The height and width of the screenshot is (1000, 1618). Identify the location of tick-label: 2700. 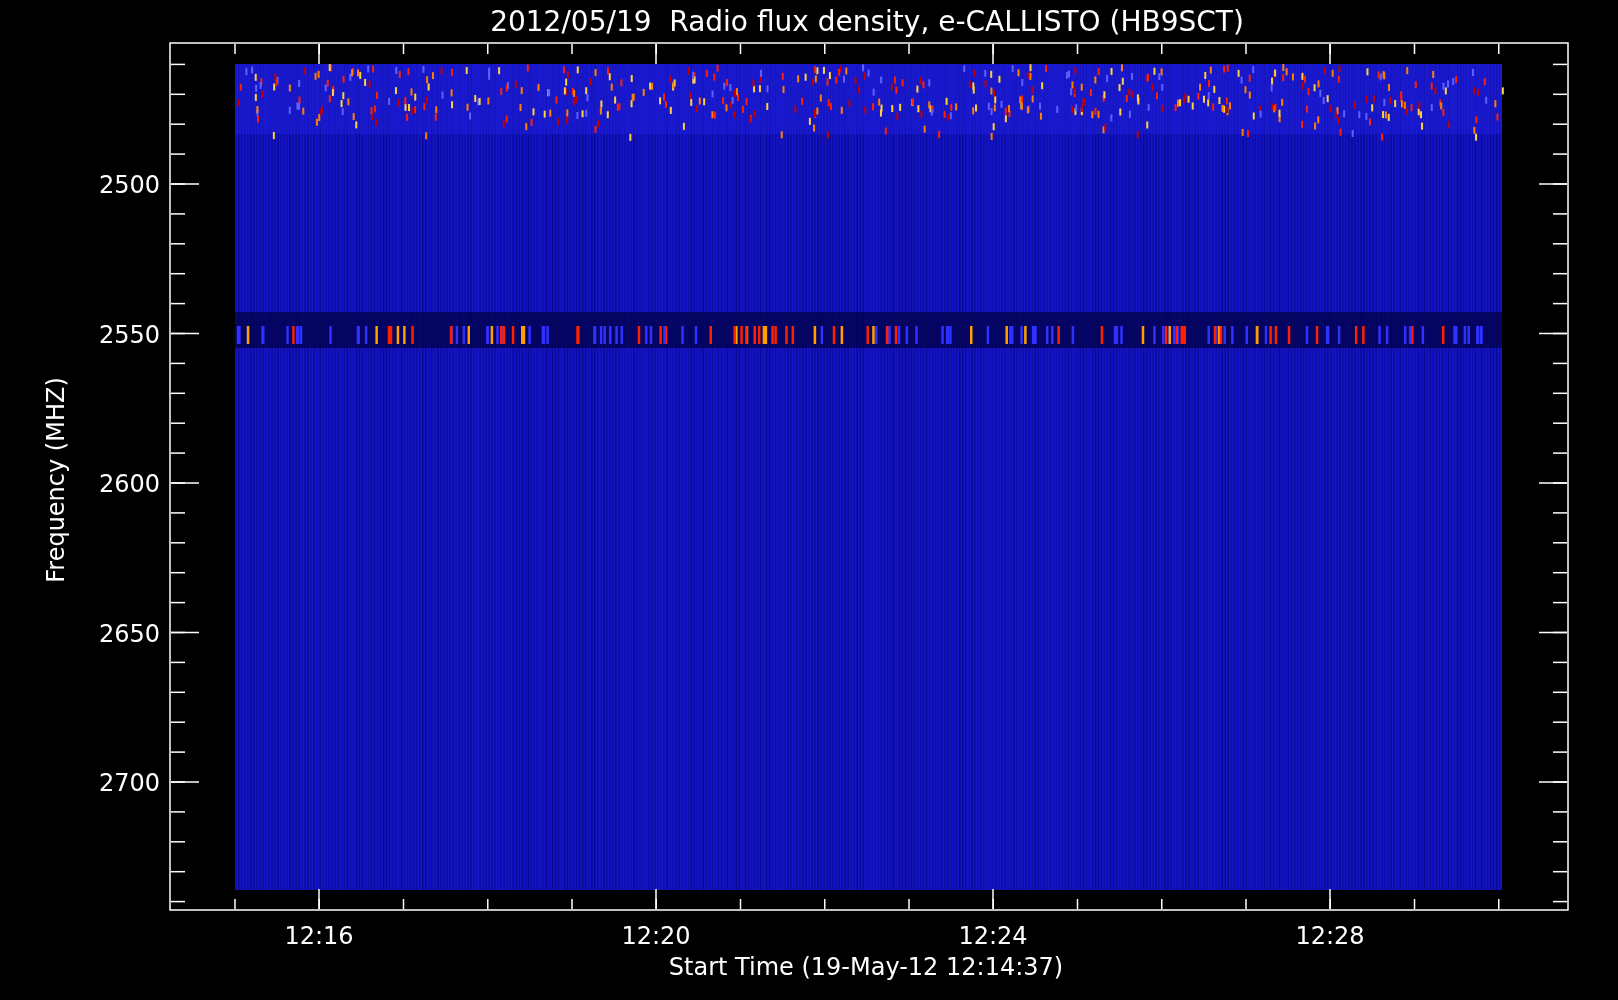
(129, 783).